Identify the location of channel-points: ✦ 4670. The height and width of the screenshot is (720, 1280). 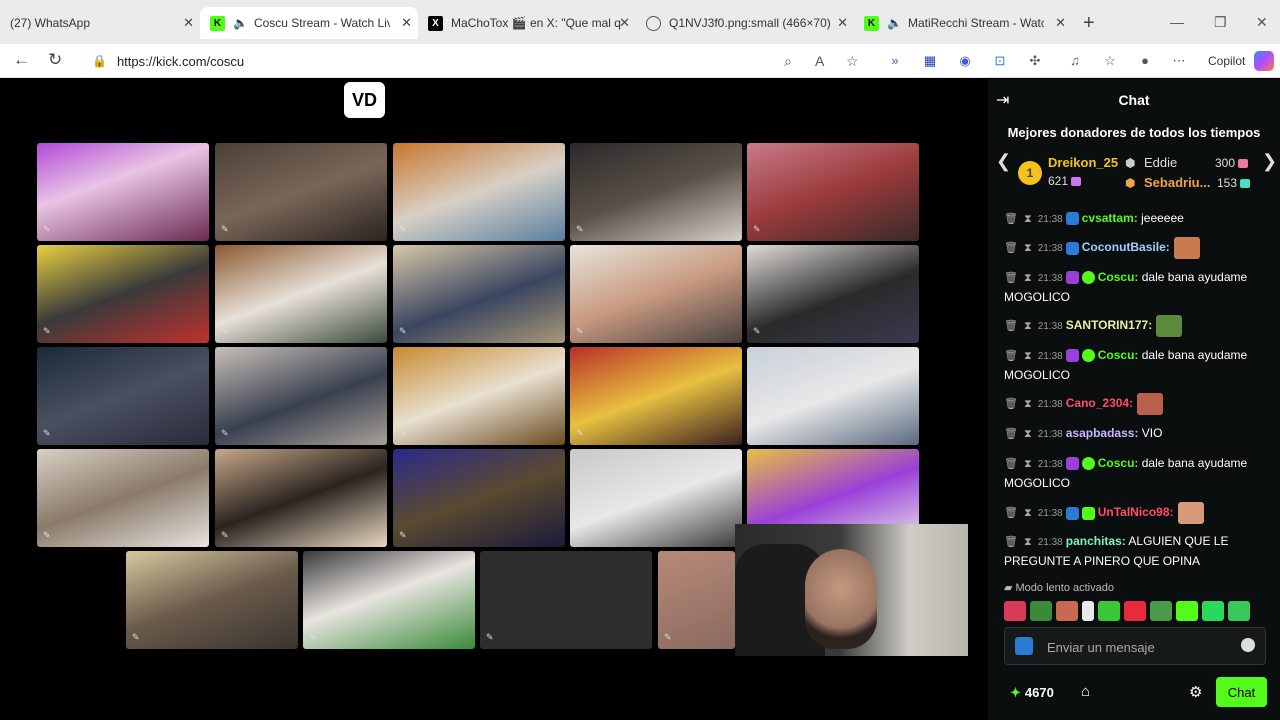
(1032, 693).